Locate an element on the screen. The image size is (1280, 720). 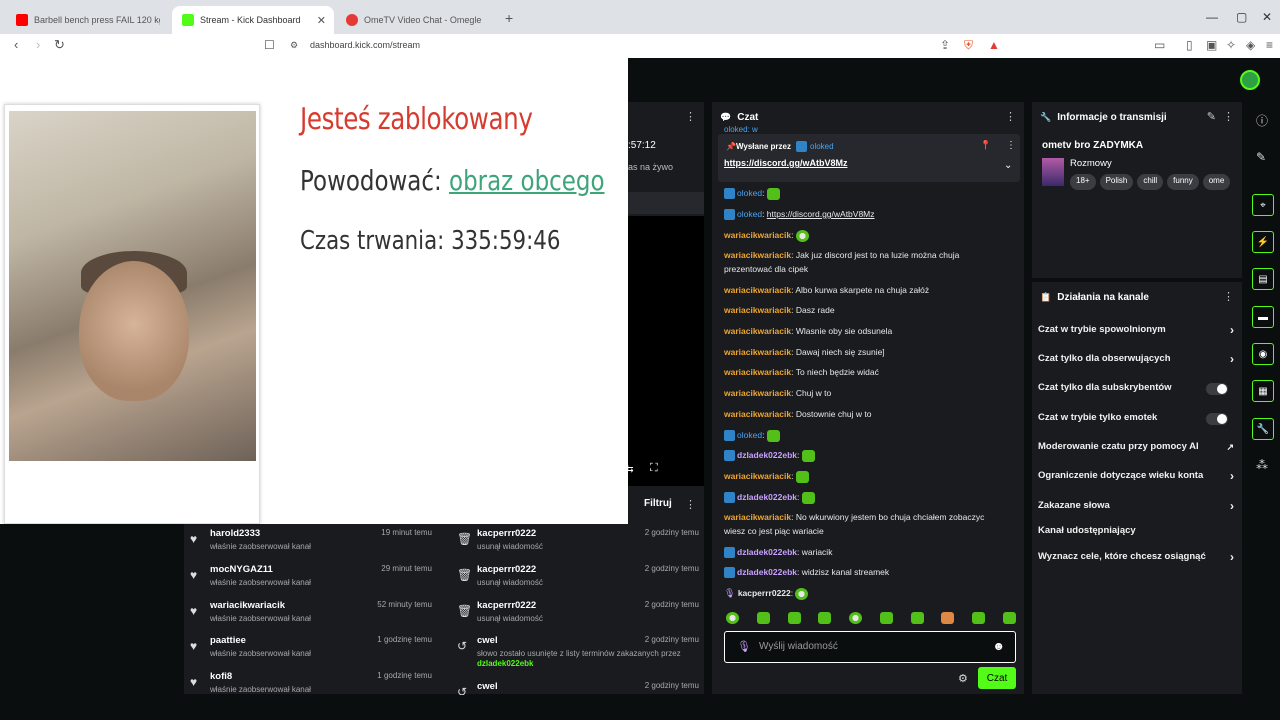
pinned-by-user: oloked is located at coordinates (822, 146).